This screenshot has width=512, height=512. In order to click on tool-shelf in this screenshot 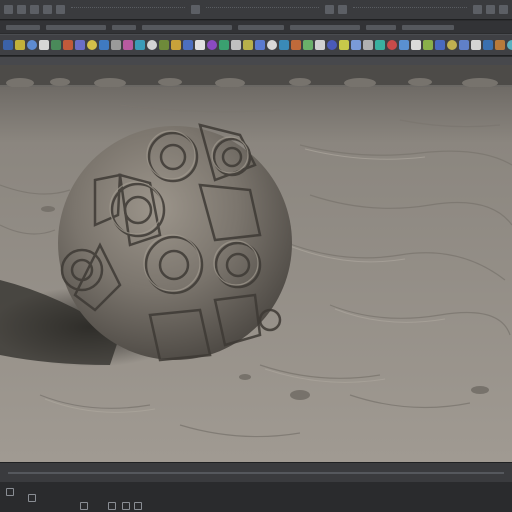, I will do `click(256, 45)`.